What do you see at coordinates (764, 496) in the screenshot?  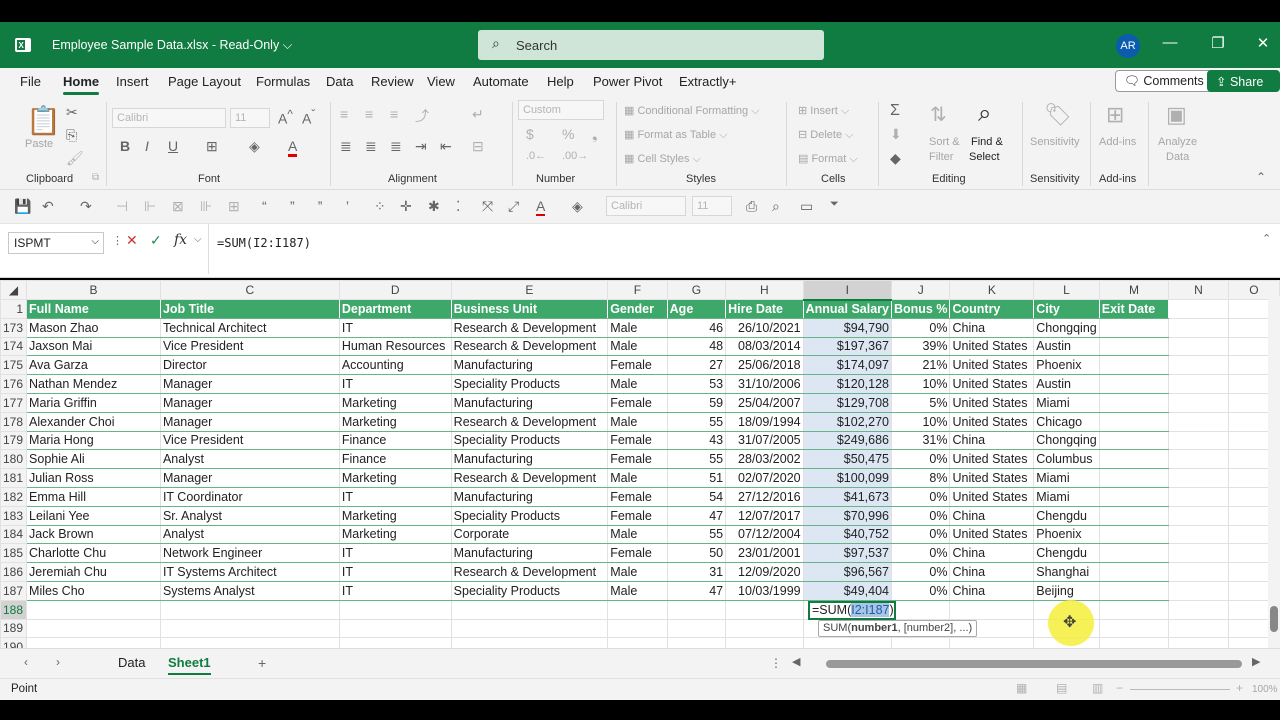 I see `cell: 27/12/2016` at bounding box center [764, 496].